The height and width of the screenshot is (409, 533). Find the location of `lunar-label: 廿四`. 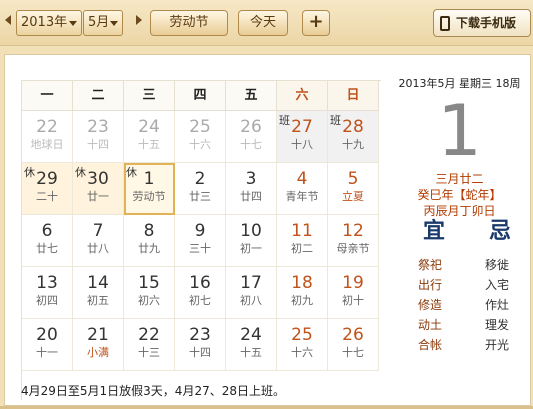

lunar-label: 廿四 is located at coordinates (251, 196).